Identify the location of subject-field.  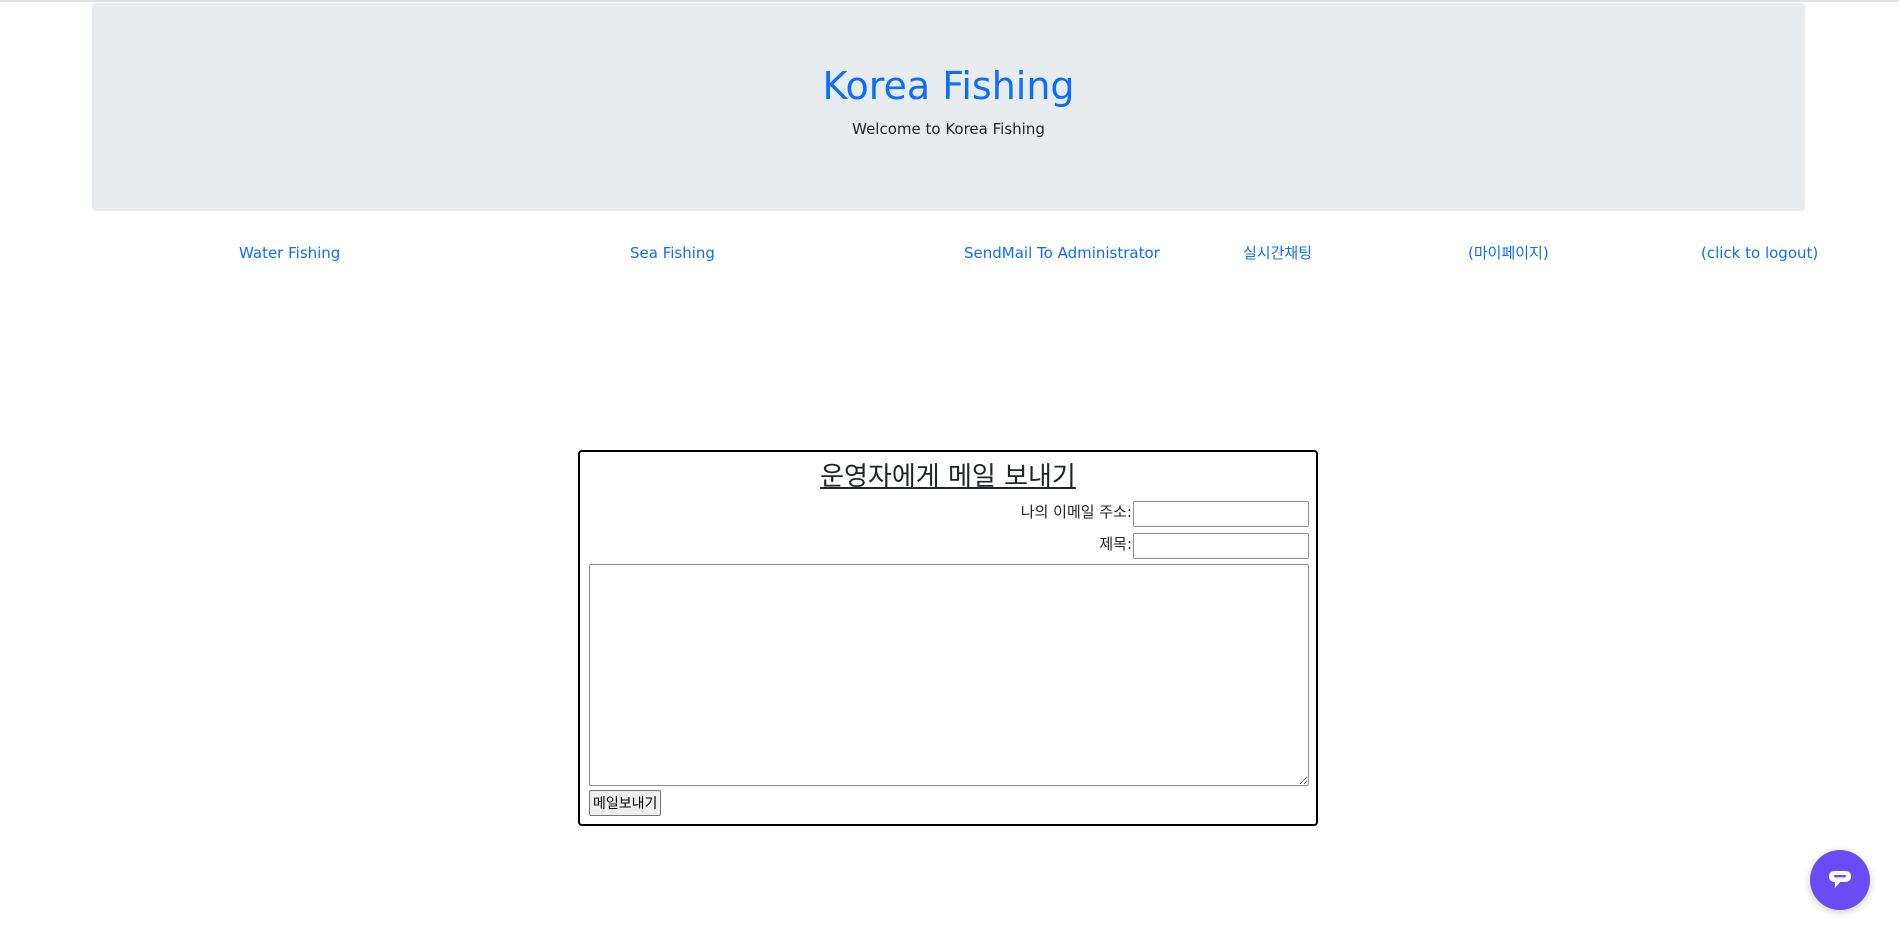
(1221, 546).